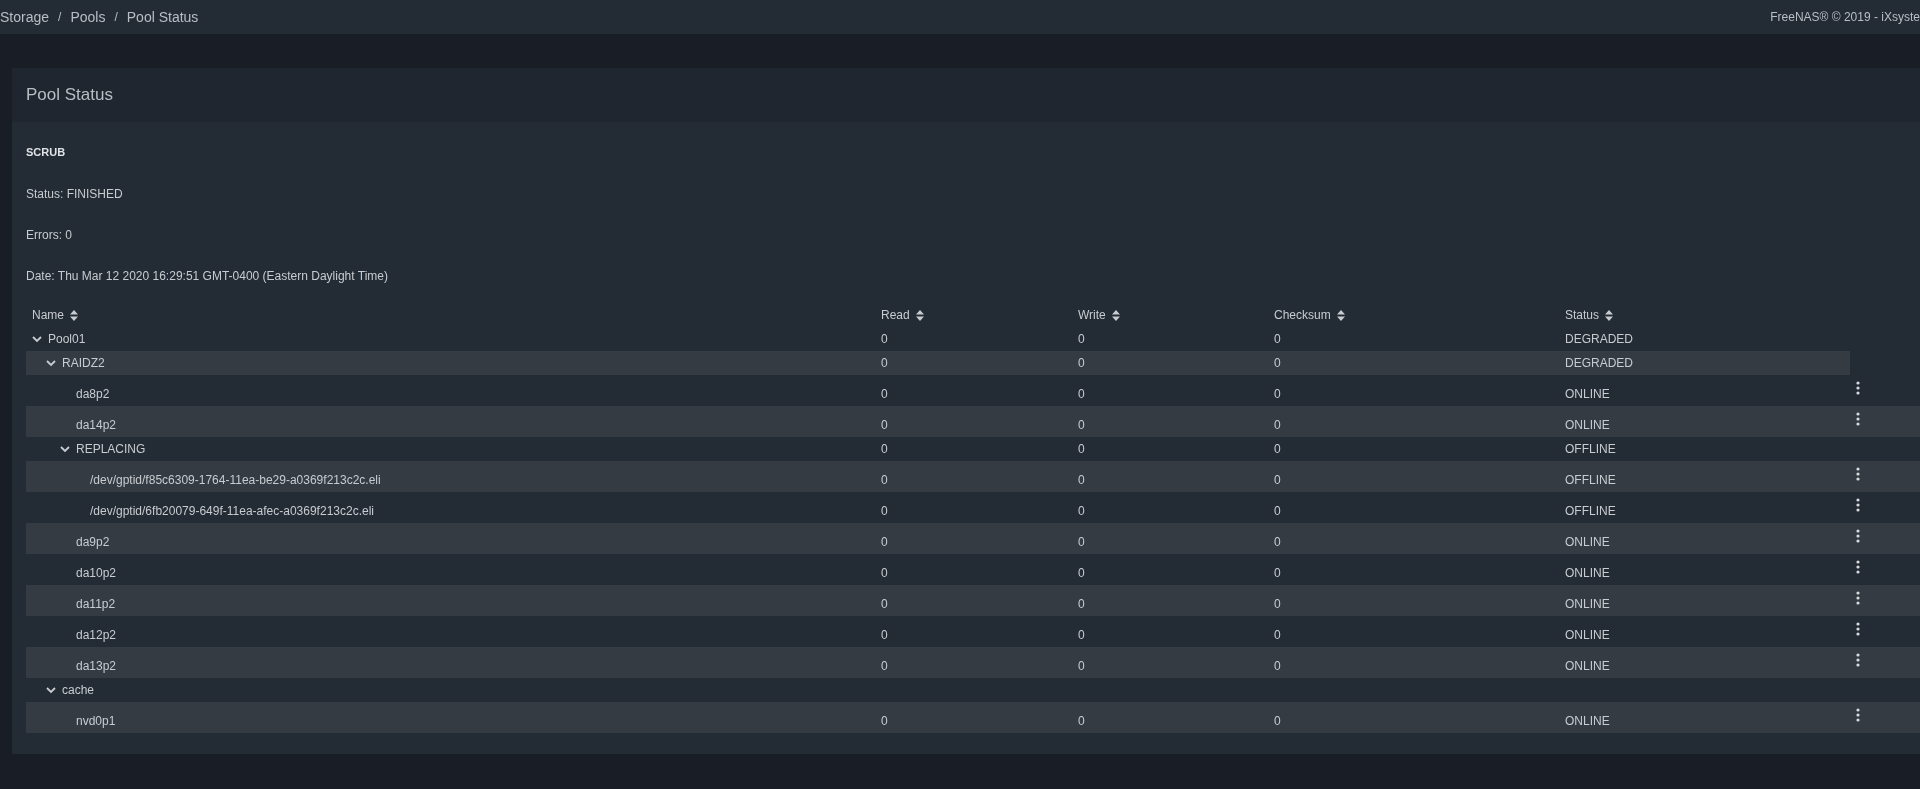  I want to click on device-name: da12p2, so click(96, 635).